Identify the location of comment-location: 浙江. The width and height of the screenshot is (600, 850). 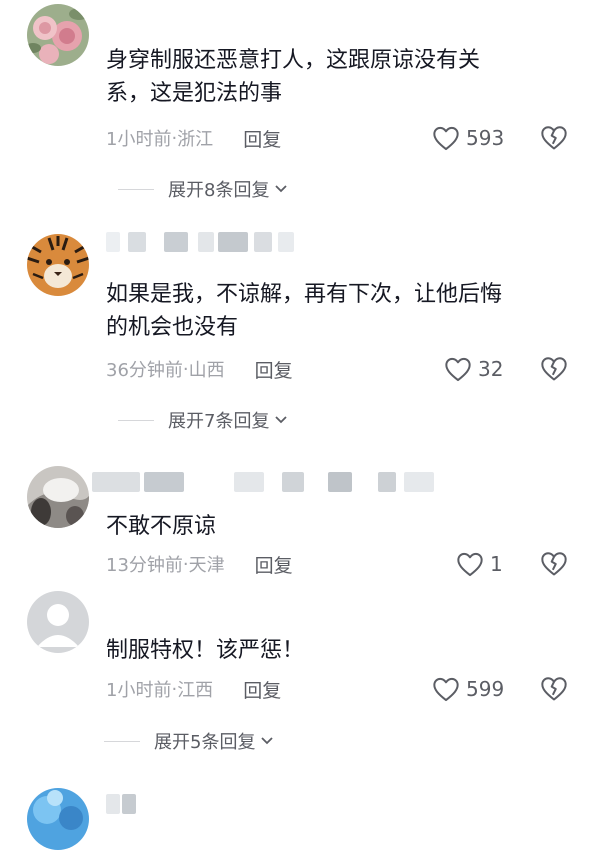
(195, 139).